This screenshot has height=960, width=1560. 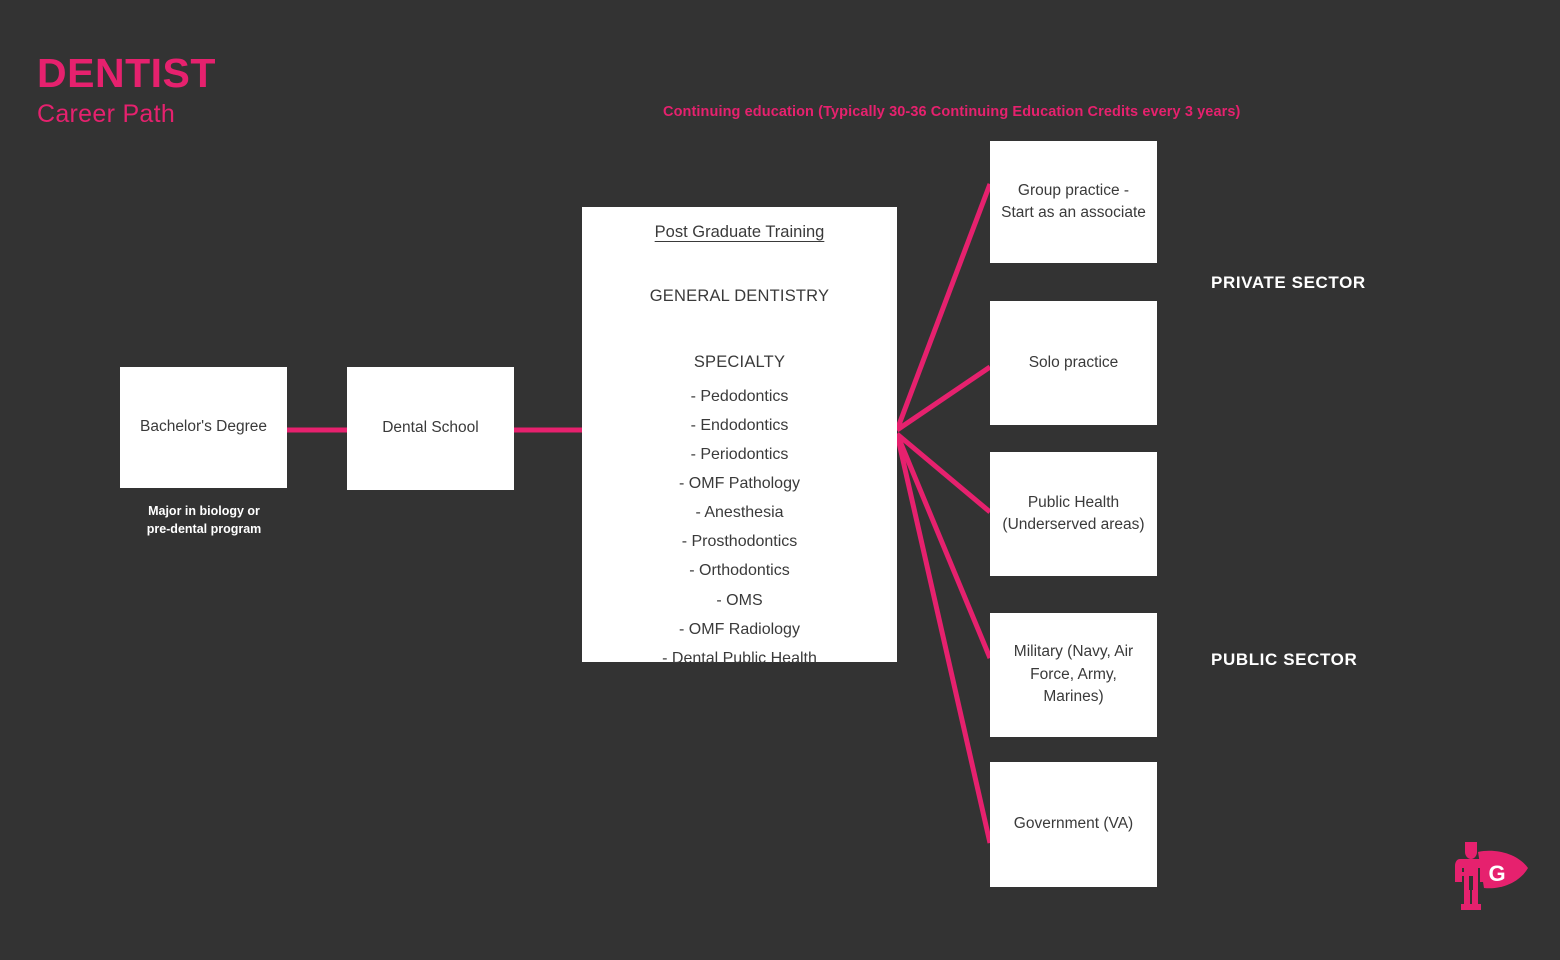 I want to click on specialty-item: - OMF Radiology, so click(x=739, y=629).